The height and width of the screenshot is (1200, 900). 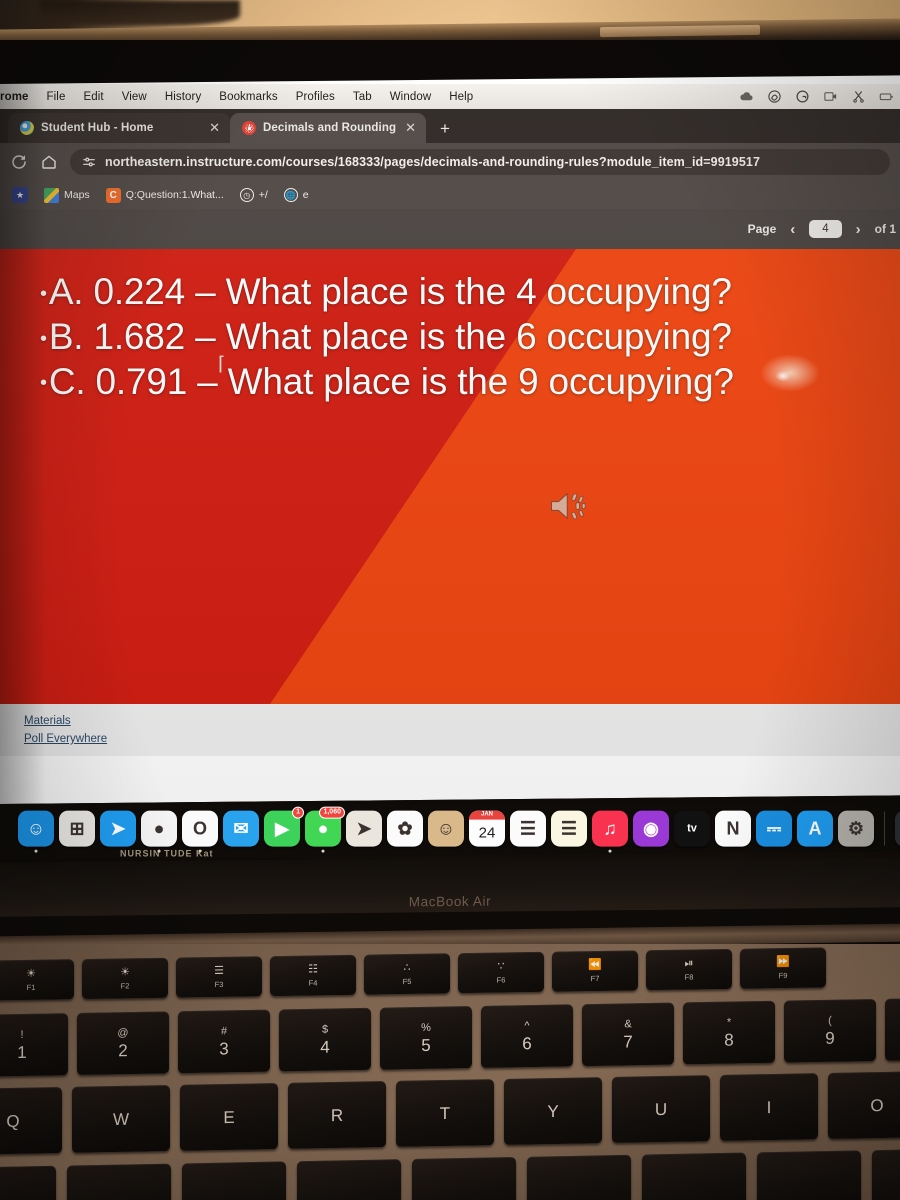 What do you see at coordinates (284, 826) in the screenshot?
I see `facetime-icon: ▶ 1` at bounding box center [284, 826].